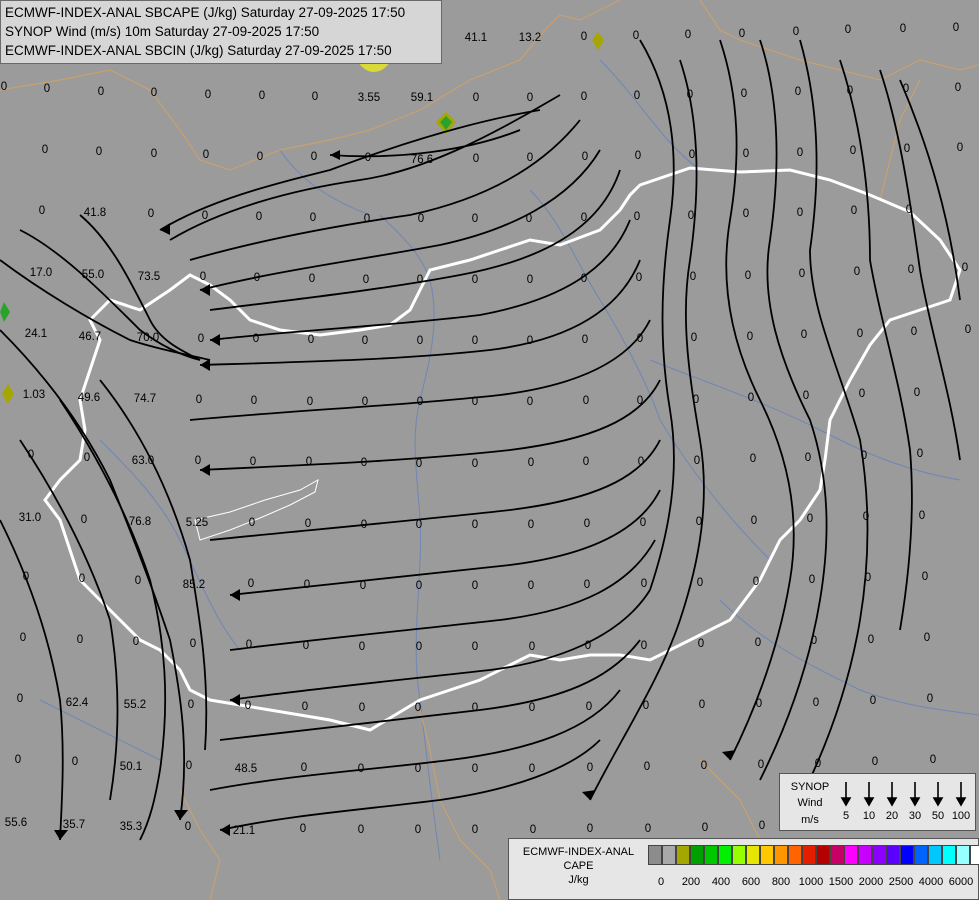  Describe the element at coordinates (95, 213) in the screenshot. I see `point-value: 41.8` at that location.